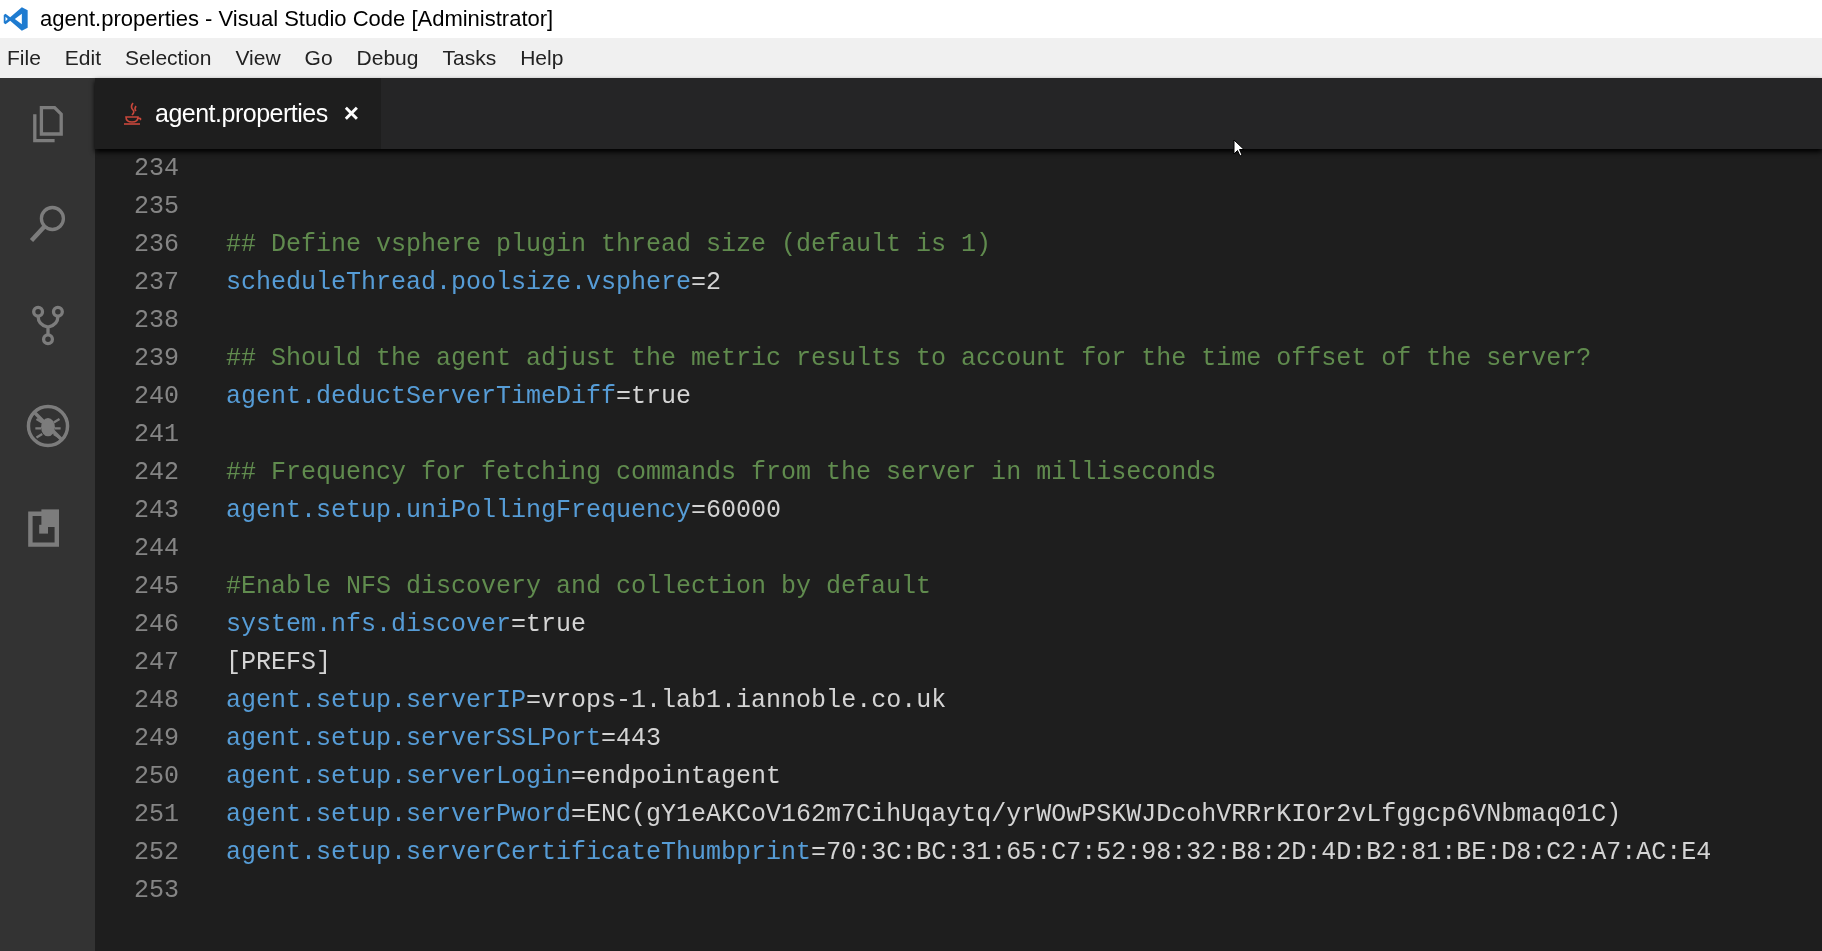 This screenshot has height=951, width=1822. Describe the element at coordinates (258, 58) in the screenshot. I see `menu-item: View` at that location.